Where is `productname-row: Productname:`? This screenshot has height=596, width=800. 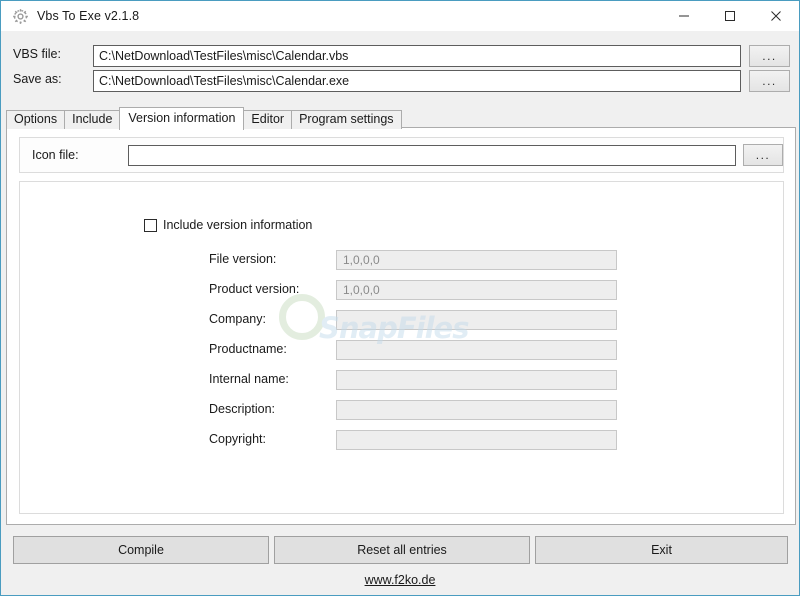
productname-row: Productname: is located at coordinates (401, 350).